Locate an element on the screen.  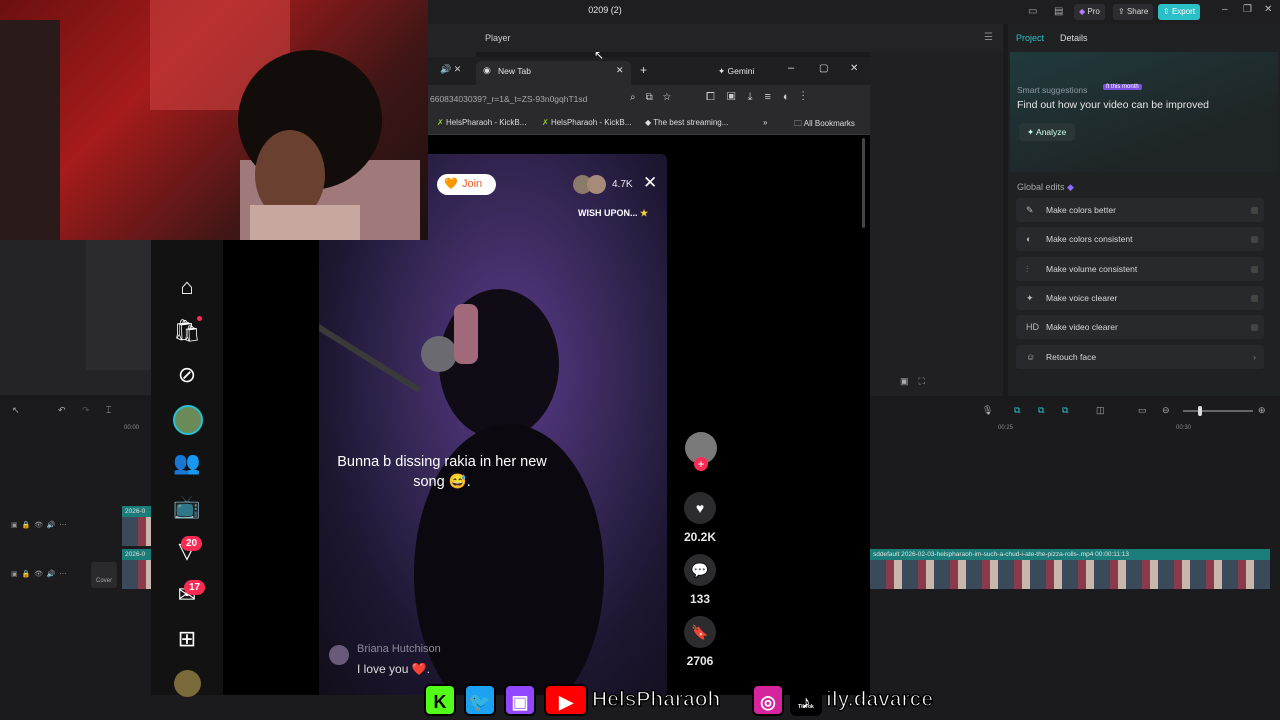
cover-button: Cover is located at coordinates (104, 575).